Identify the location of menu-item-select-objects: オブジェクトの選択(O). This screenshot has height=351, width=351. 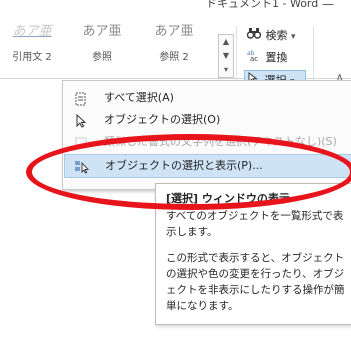
(207, 120).